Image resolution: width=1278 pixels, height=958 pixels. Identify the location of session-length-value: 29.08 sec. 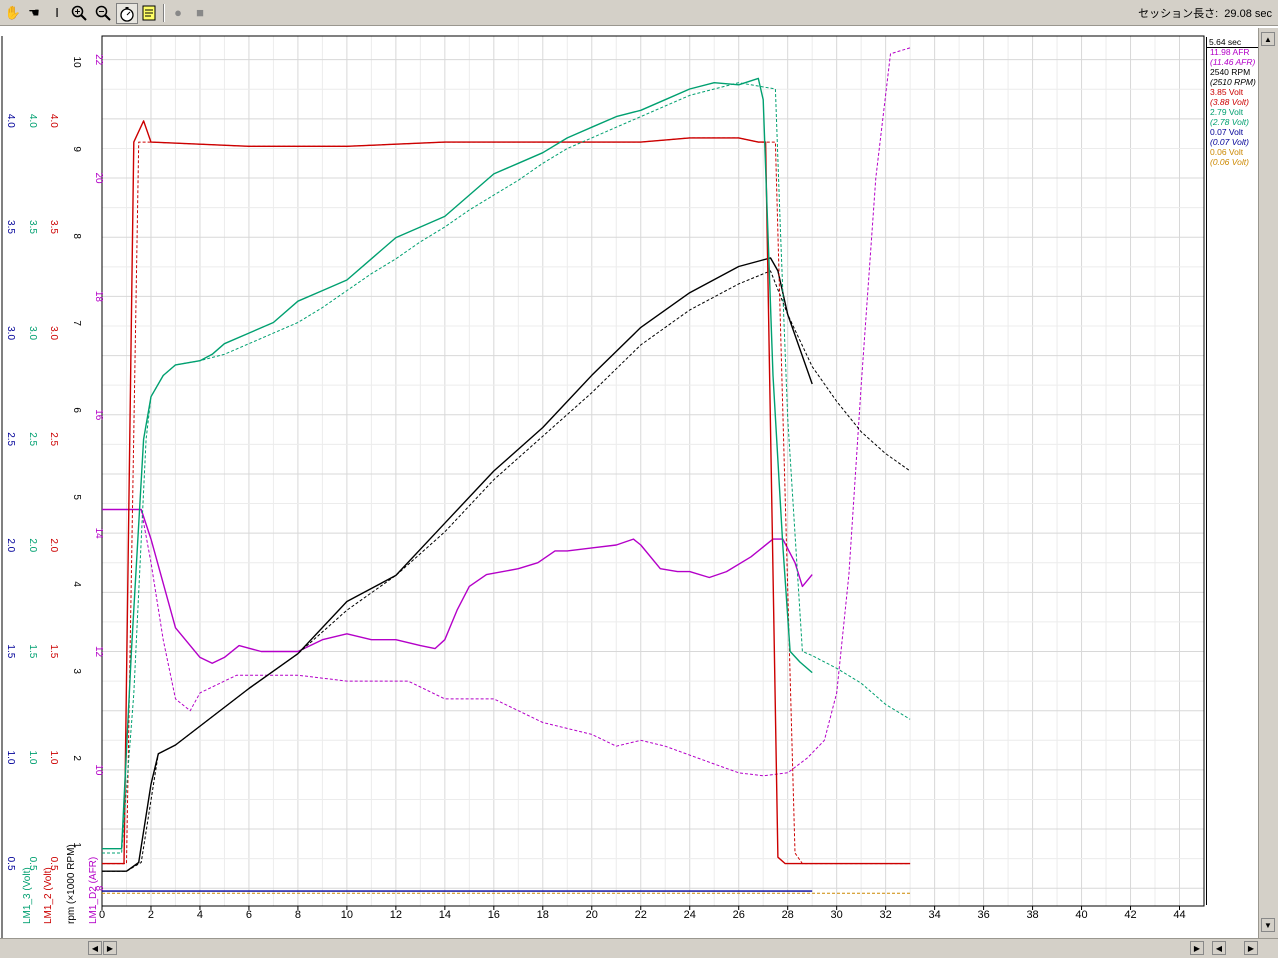
(1248, 14).